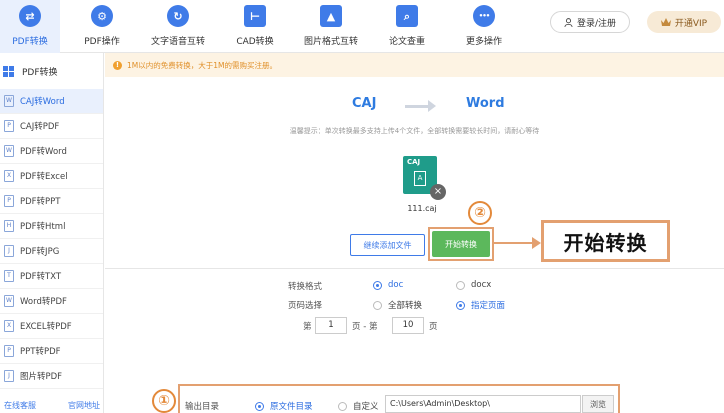  I want to click on user-icon, so click(568, 22).